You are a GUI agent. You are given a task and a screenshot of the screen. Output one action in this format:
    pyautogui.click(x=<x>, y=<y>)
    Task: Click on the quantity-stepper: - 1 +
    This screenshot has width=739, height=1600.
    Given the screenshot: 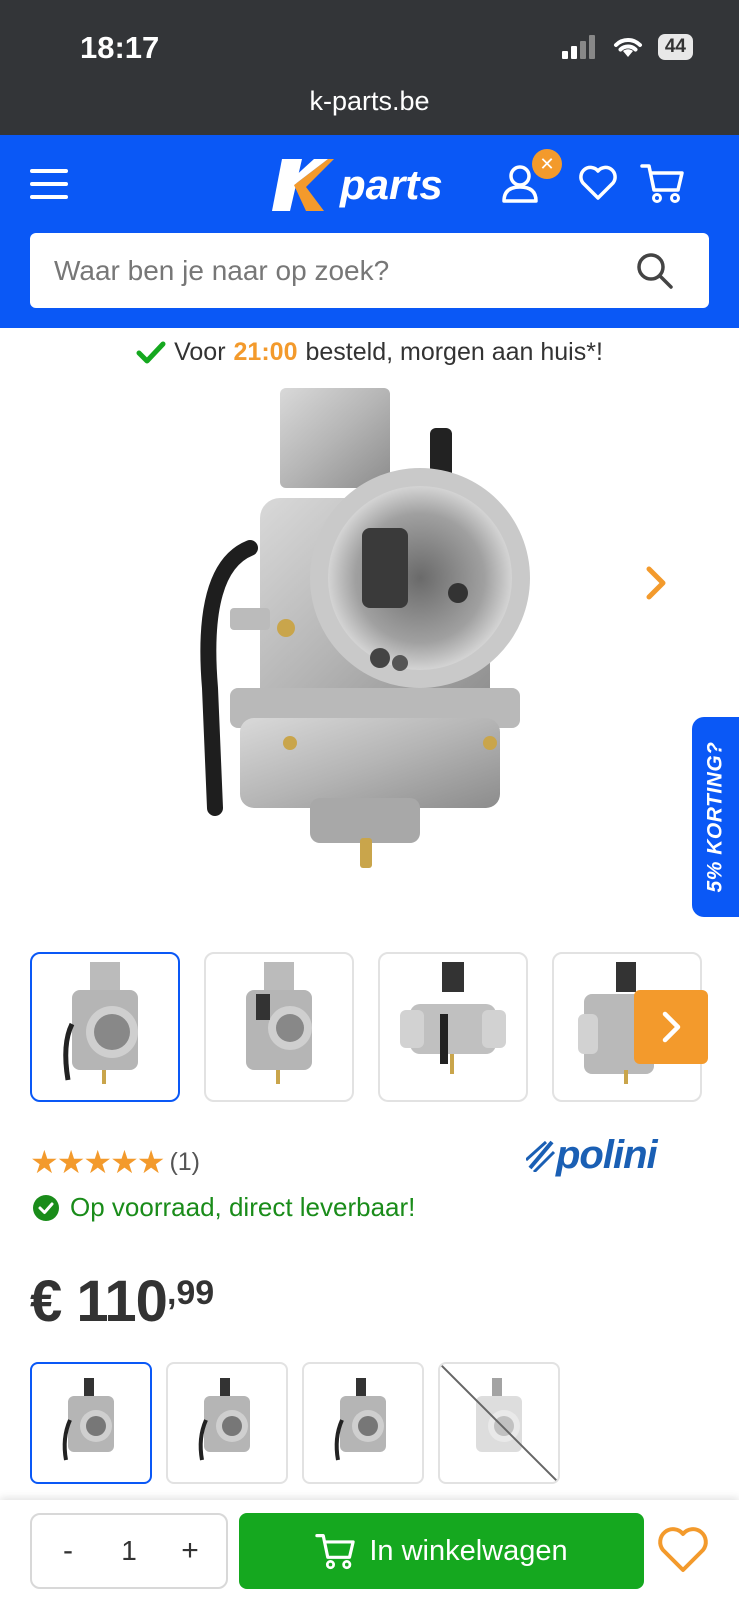 What is the action you would take?
    pyautogui.click(x=129, y=1551)
    